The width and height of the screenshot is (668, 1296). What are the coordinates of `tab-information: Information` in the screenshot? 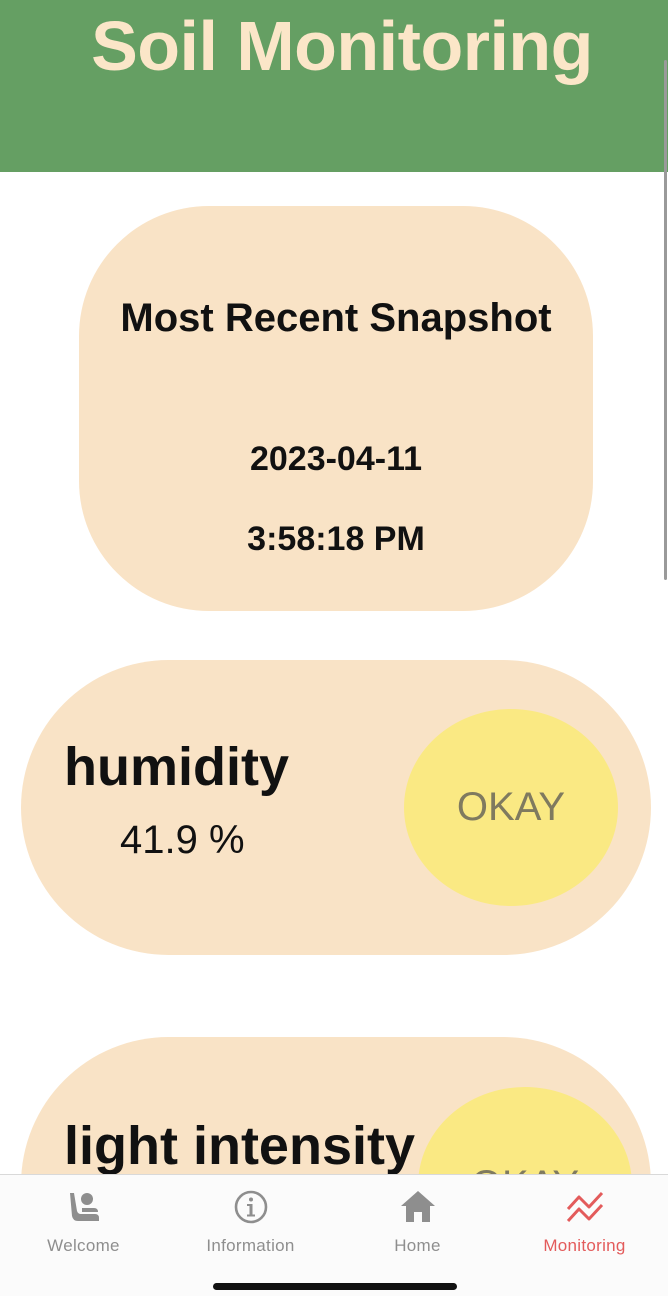 It's located at (250, 1220).